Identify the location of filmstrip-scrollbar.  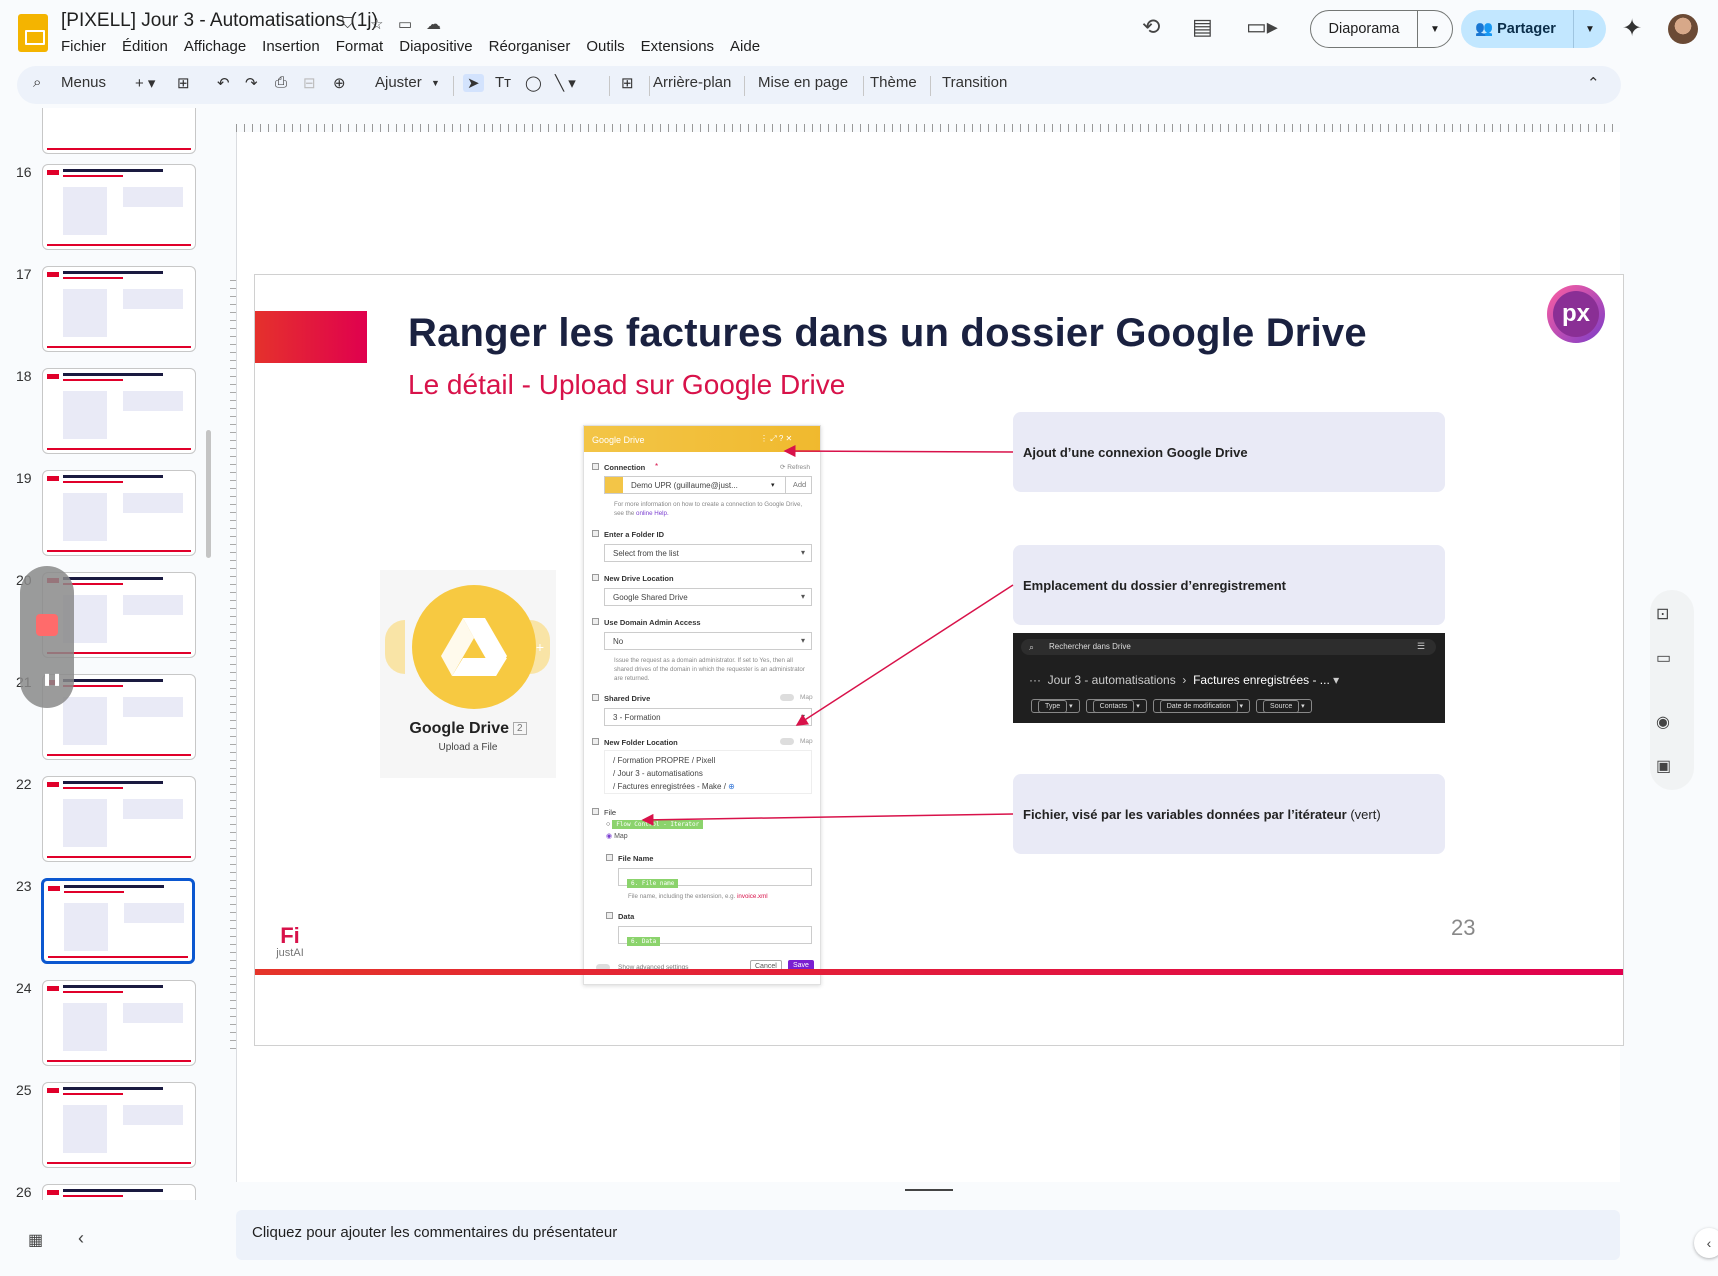
(208, 494).